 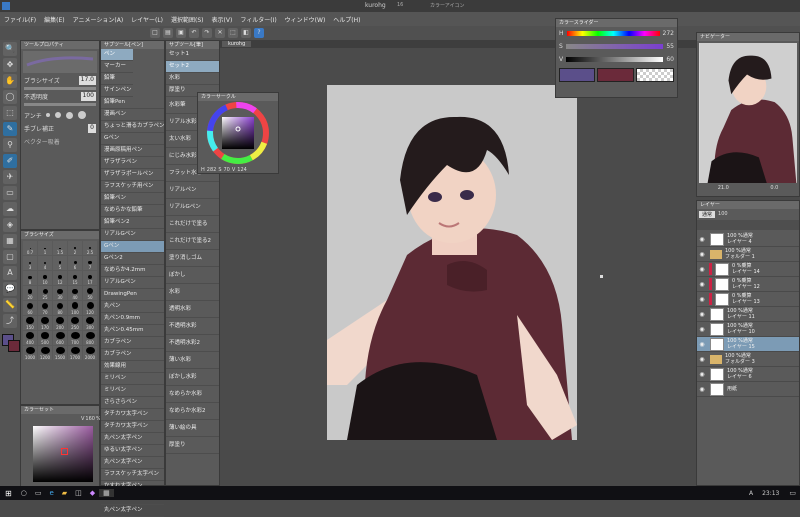 What do you see at coordinates (106, 493) in the screenshot?
I see `clip-studio-taskbar-icon: ▦` at bounding box center [106, 493].